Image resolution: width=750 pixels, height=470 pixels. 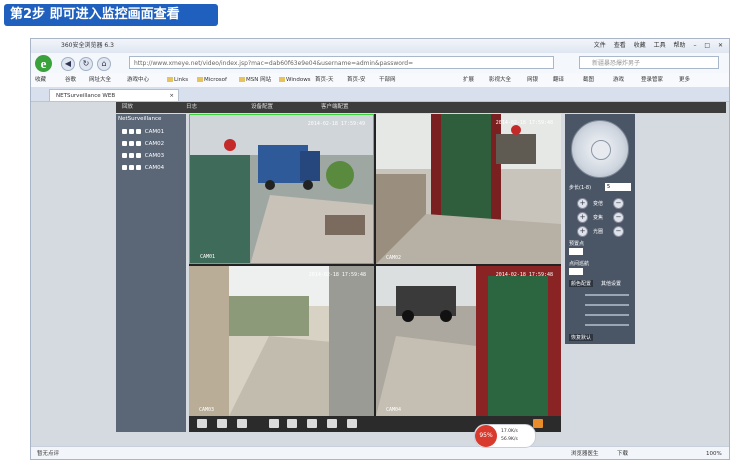 What do you see at coordinates (143, 168) in the screenshot?
I see `camera-item-cam04: CAM04` at bounding box center [143, 168].